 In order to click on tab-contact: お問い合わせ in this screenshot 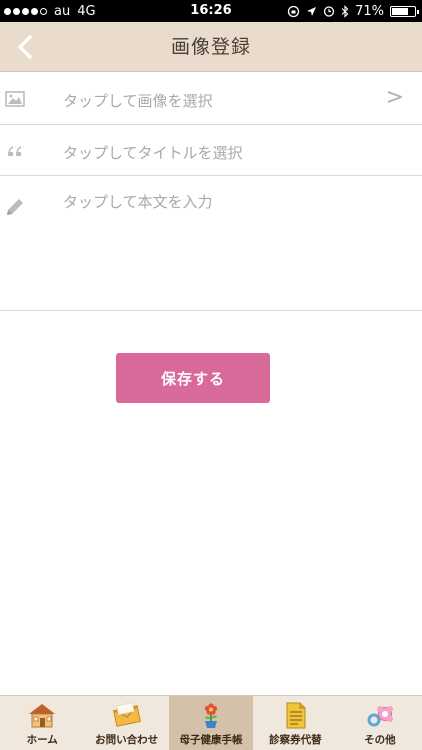, I will do `click(126, 723)`.